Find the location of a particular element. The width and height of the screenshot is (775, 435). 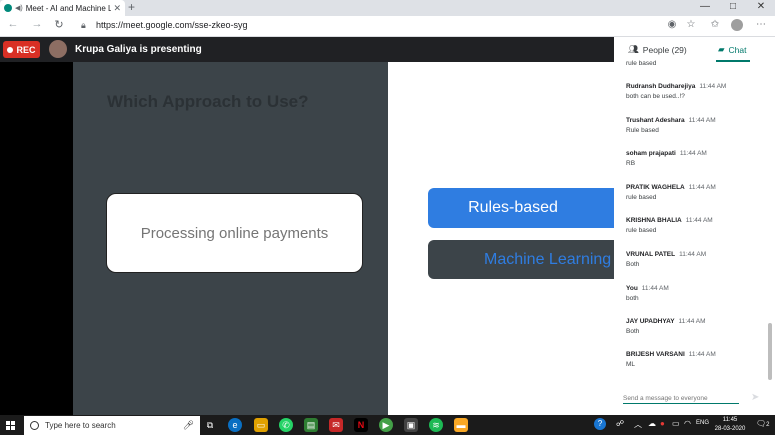

tab-title: Meet - AI and Machine Lea is located at coordinates (68, 8).